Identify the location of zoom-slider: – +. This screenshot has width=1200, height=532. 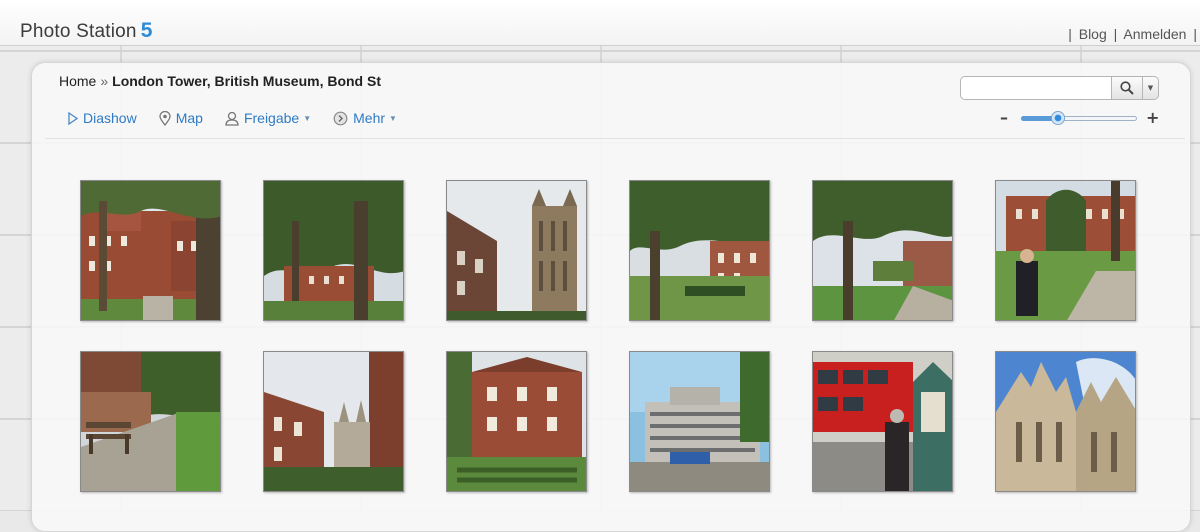
(1080, 118).